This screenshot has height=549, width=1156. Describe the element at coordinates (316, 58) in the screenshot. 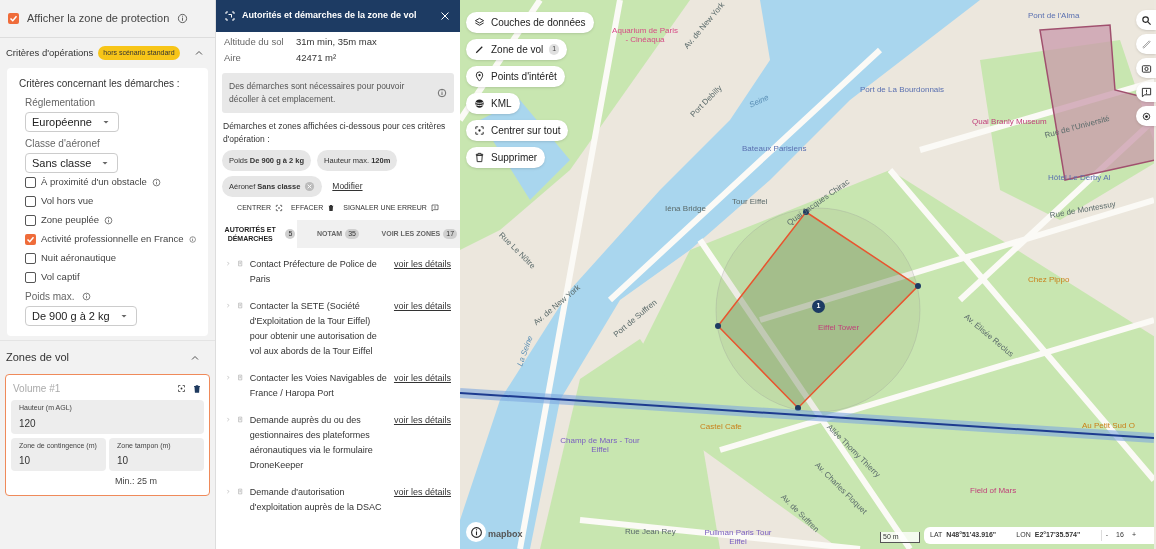

I see `fact-value: 42471 m²` at that location.